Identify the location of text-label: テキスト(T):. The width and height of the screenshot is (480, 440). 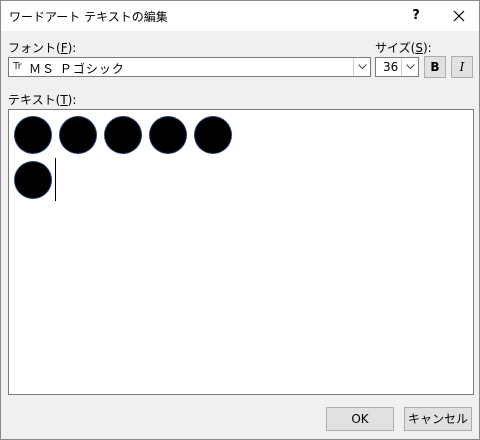
(42, 100).